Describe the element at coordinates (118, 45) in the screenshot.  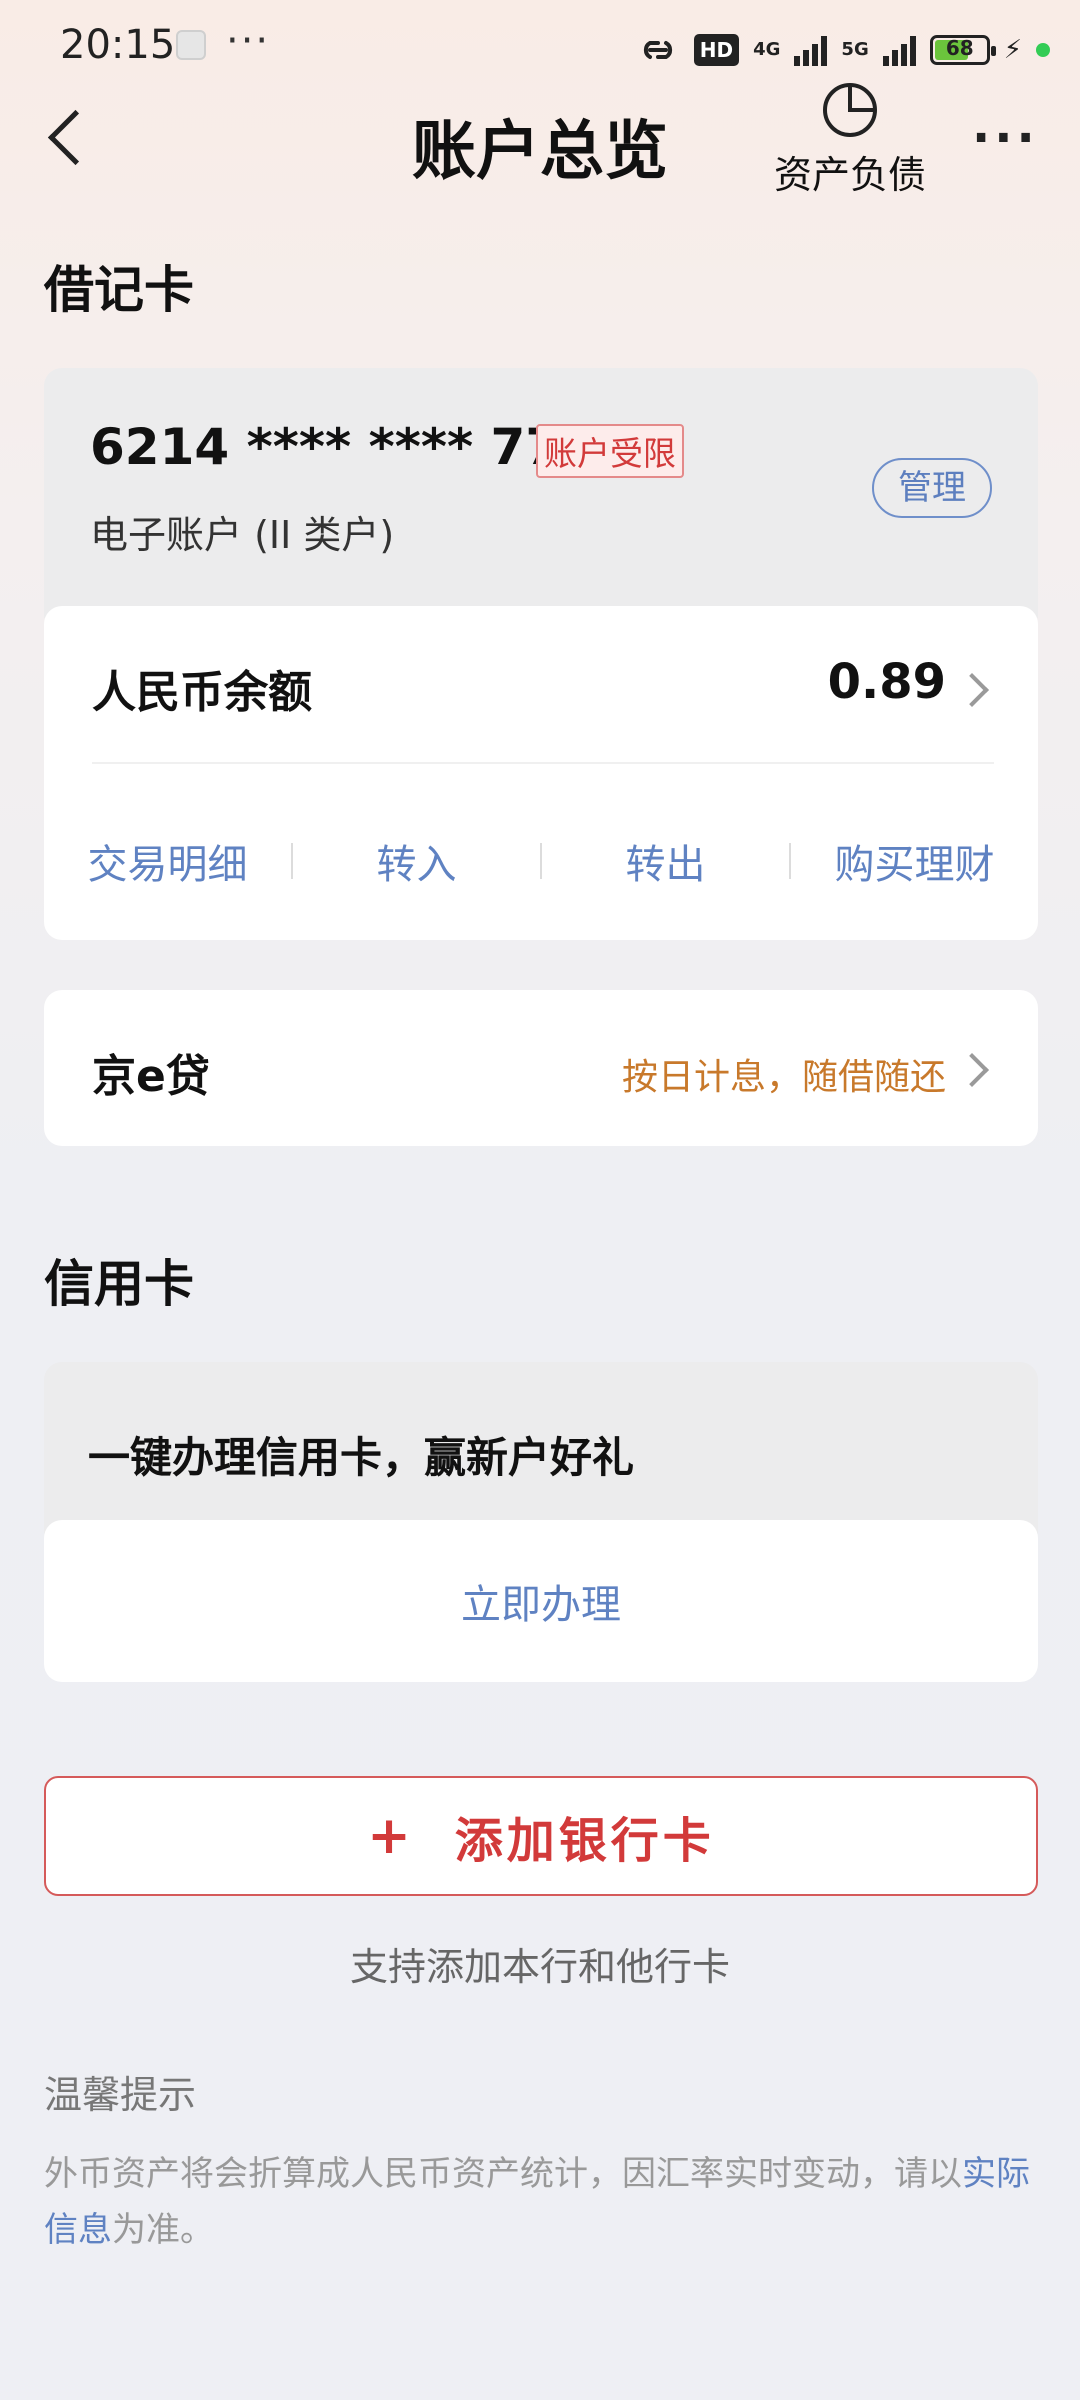
I see `status-time: 20:15` at that location.